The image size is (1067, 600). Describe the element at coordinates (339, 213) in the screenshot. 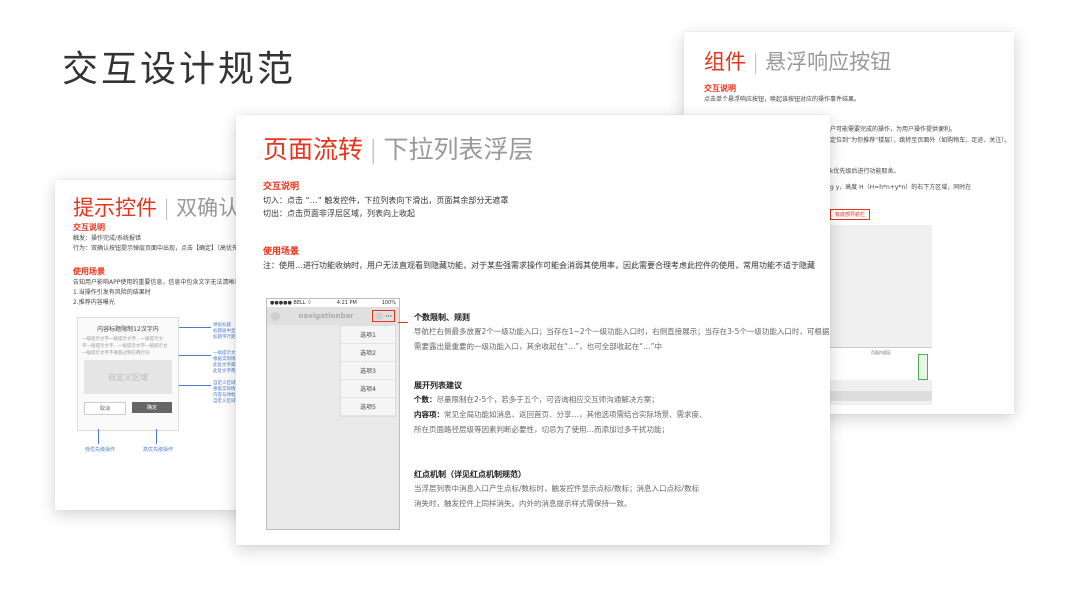

I see `out-line: 切出：点击页面非浮层区域，列表向上收起` at that location.